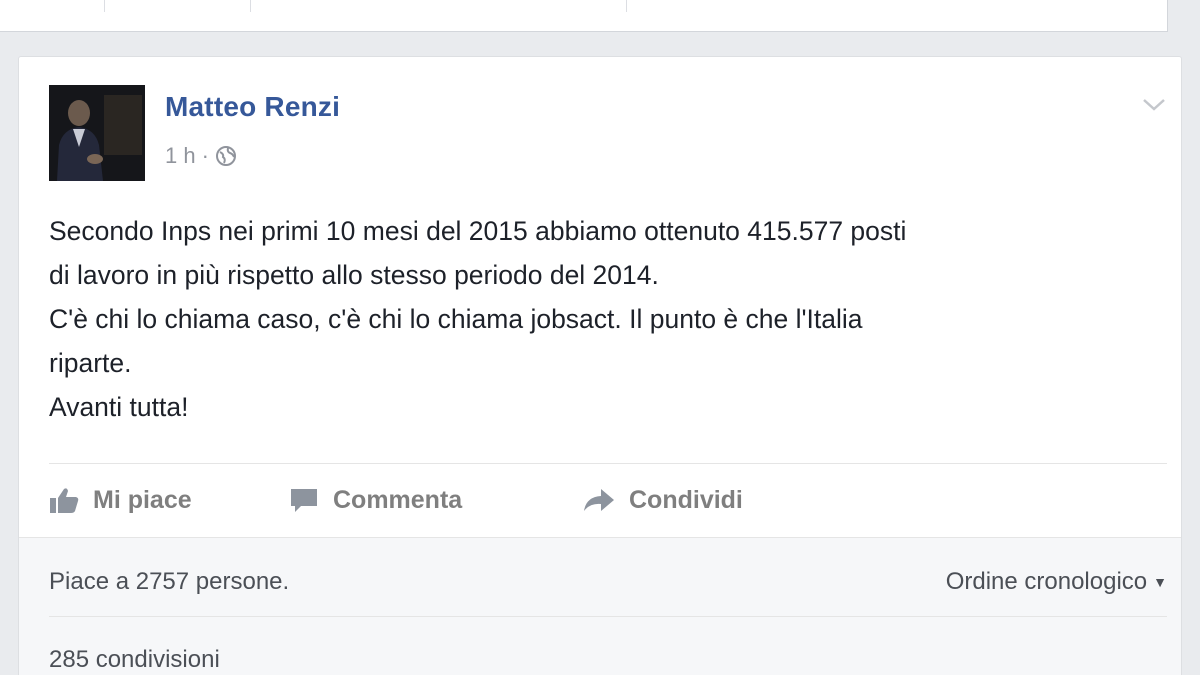 This screenshot has height=675, width=1200. I want to click on likes-prefix: Piace a, so click(92, 581).